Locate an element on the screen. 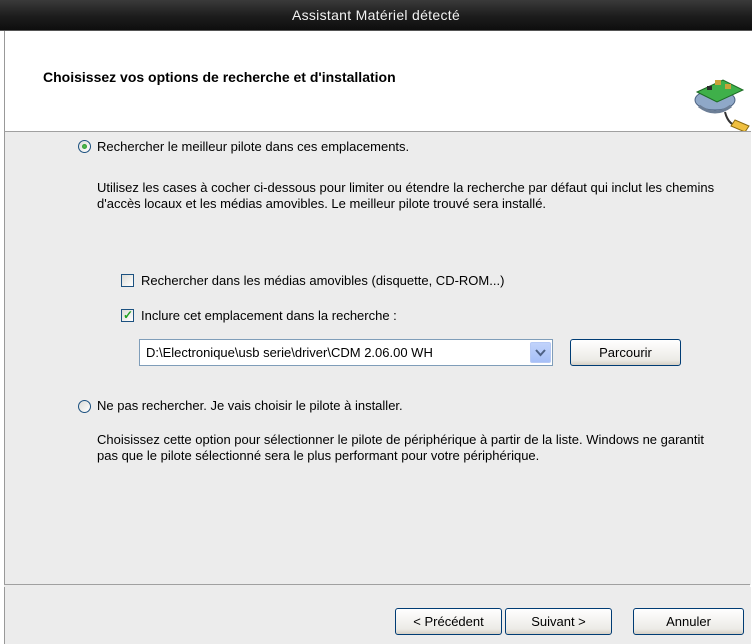 The width and height of the screenshot is (752, 644). title-bar: Assistant Matériel détecté is located at coordinates (376, 15).